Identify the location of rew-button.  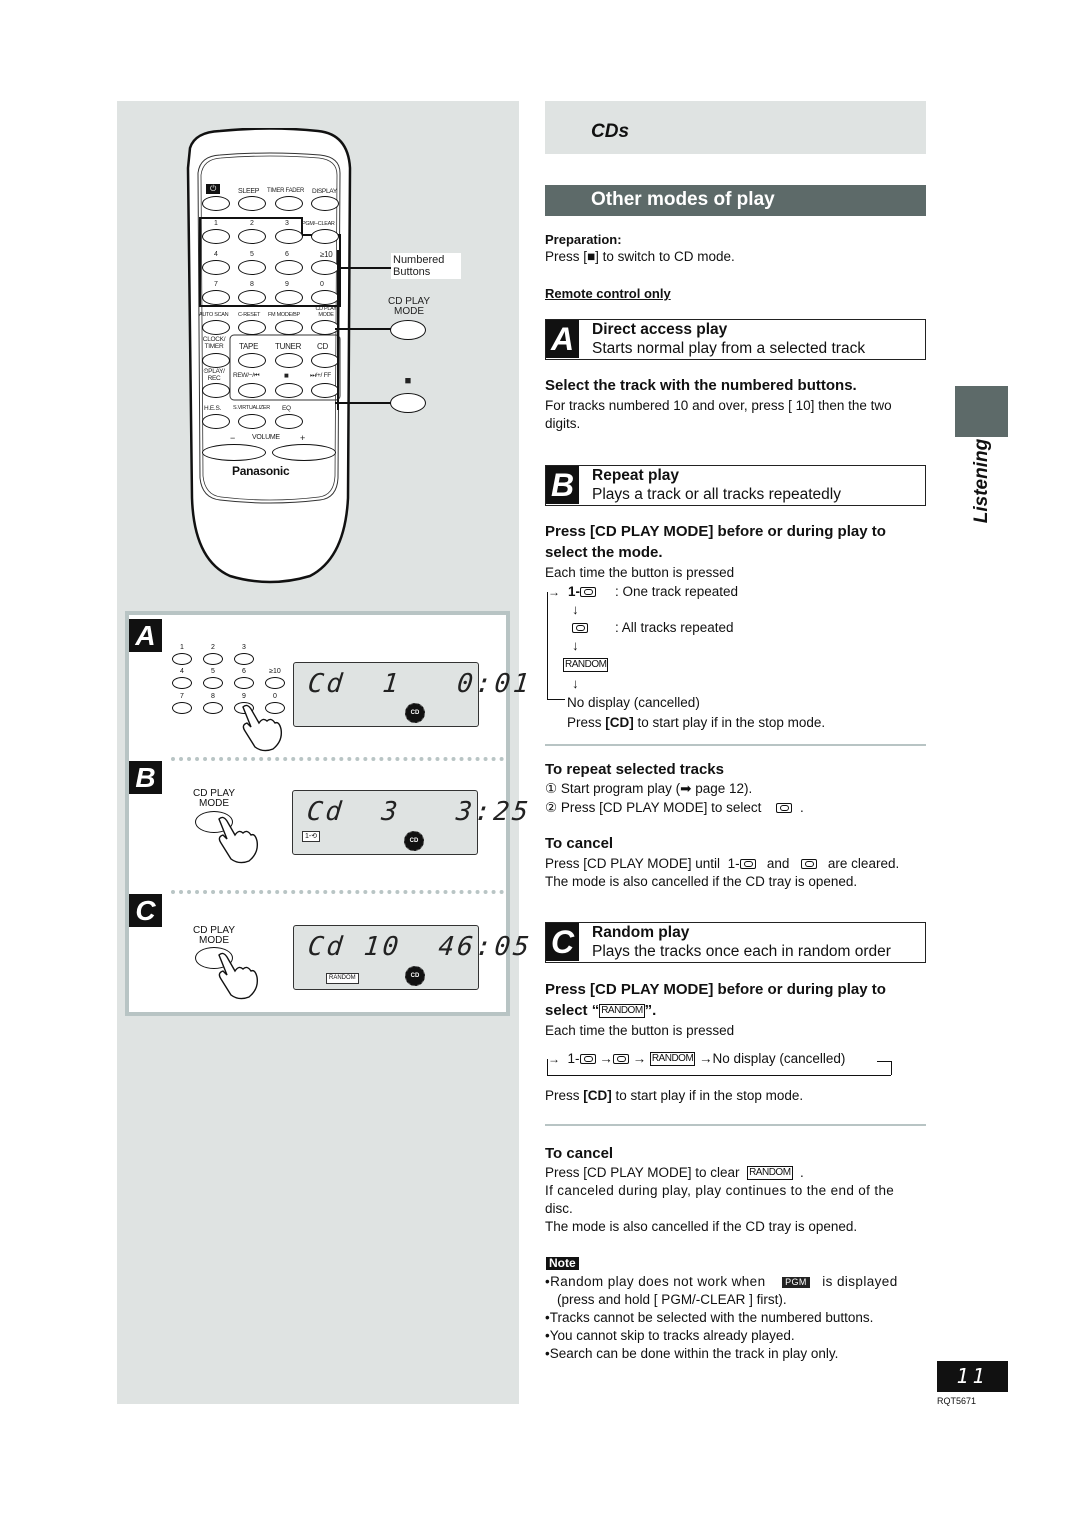
(252, 390).